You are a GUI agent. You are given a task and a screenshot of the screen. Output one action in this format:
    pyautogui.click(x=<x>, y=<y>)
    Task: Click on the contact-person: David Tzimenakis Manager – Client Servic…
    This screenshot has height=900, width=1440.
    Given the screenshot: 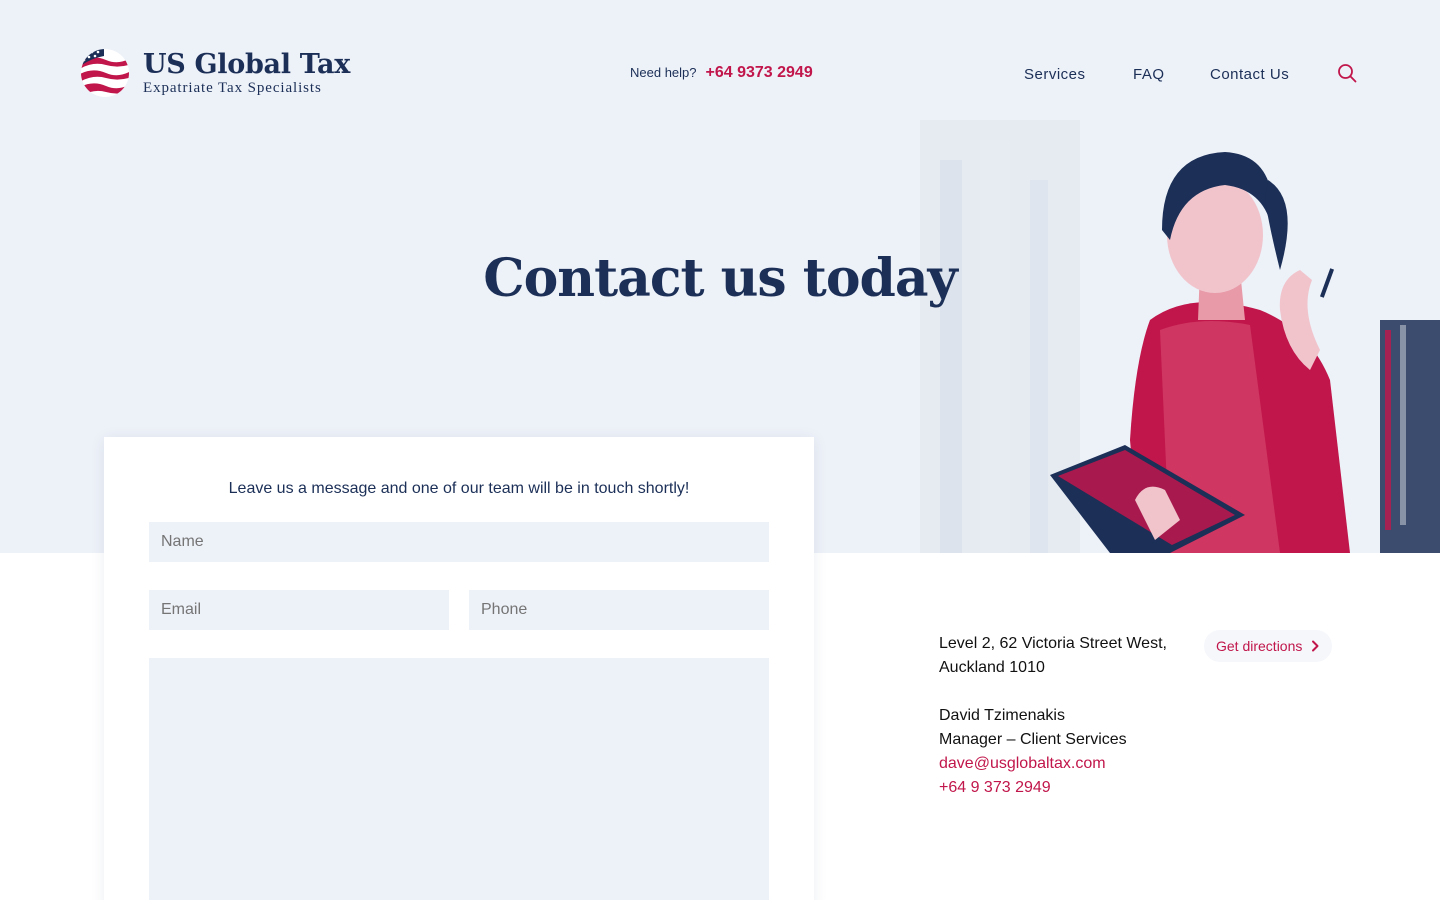 What is the action you would take?
    pyautogui.click(x=1033, y=752)
    